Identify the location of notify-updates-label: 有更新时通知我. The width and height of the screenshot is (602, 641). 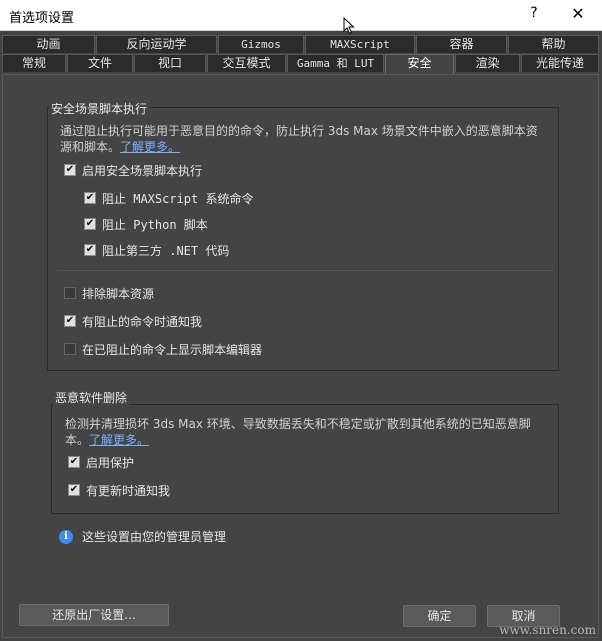
(128, 490).